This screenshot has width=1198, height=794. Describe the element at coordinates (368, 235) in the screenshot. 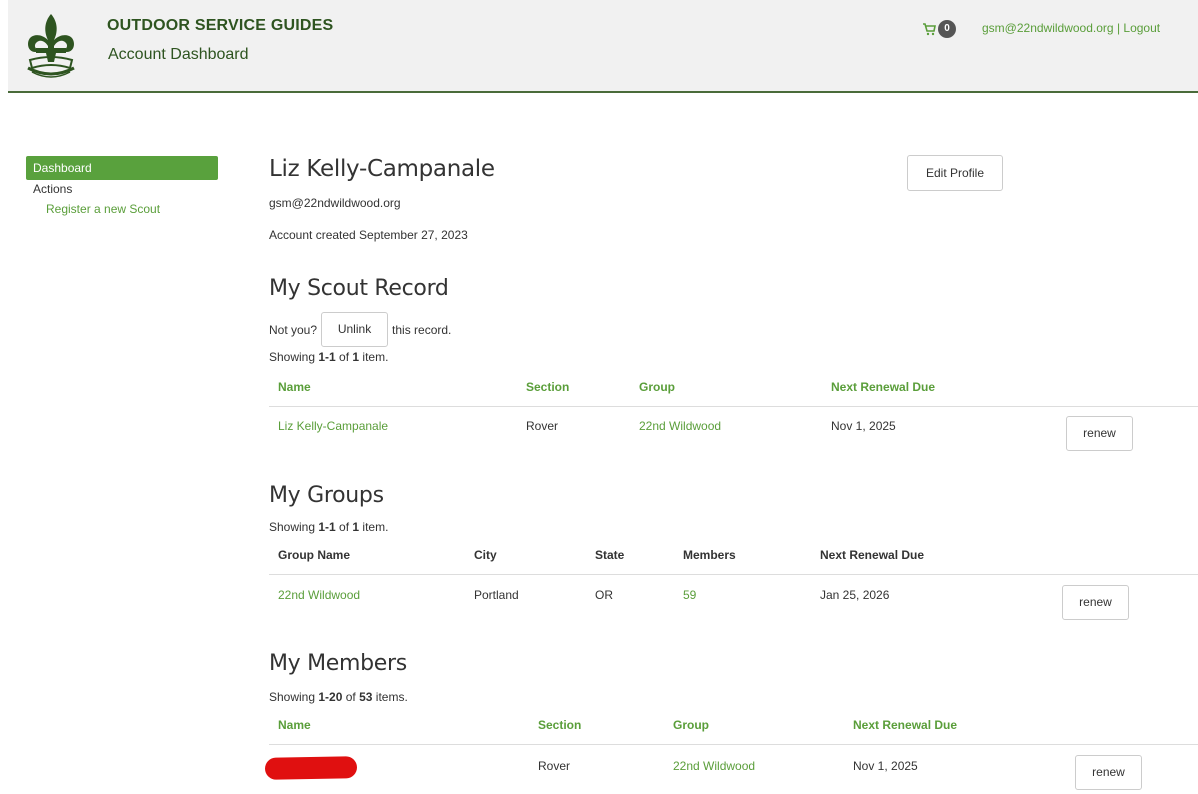

I see `account-created: Account created September 27, 2023` at that location.